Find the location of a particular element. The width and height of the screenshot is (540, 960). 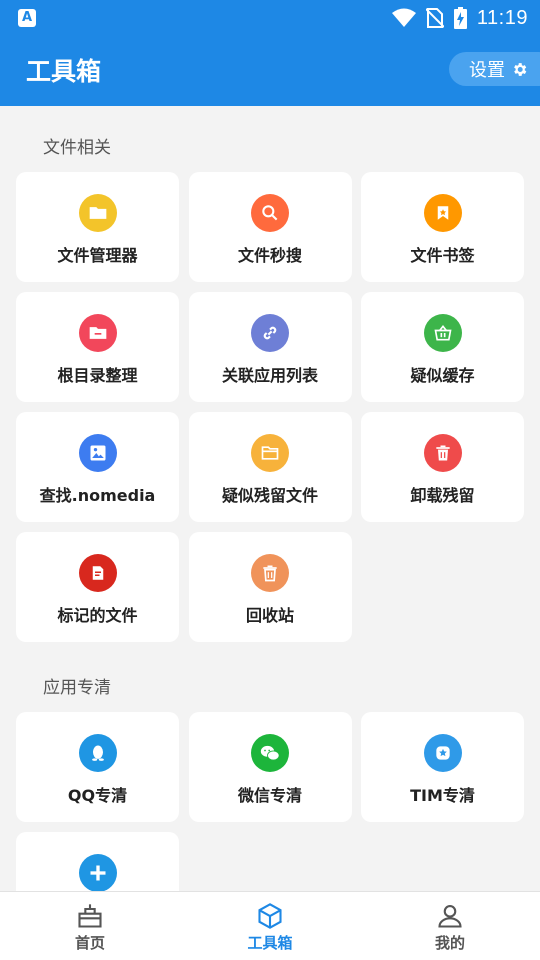

battery-charging-icon is located at coordinates (460, 18).